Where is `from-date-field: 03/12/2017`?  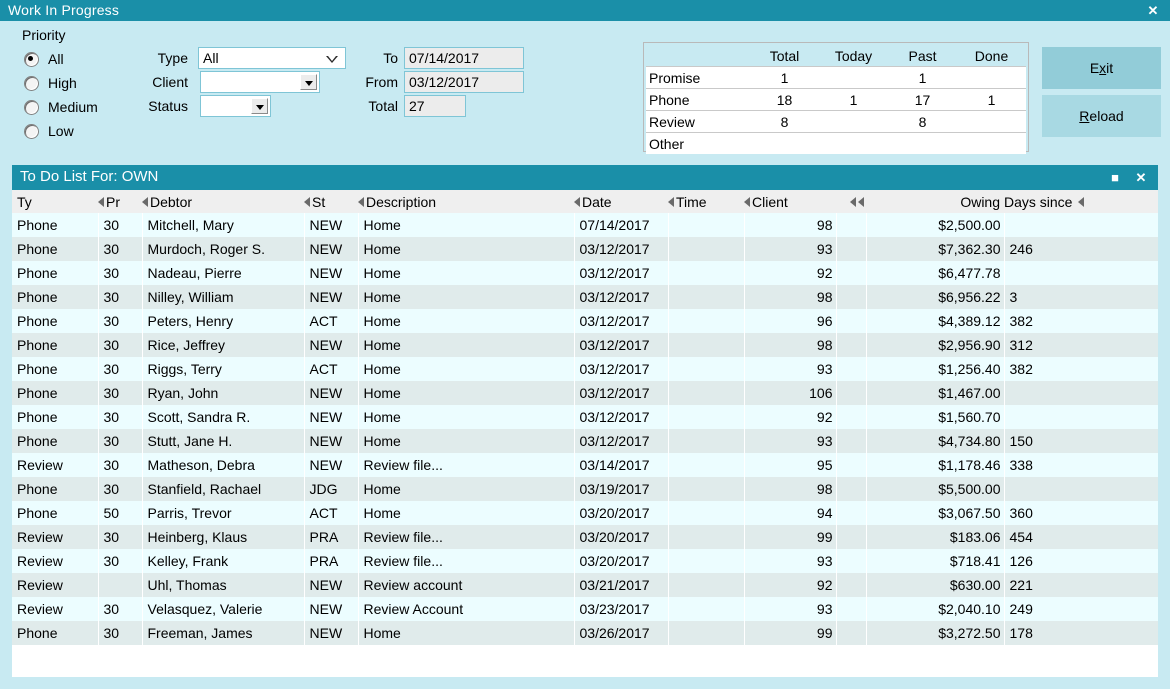 from-date-field: 03/12/2017 is located at coordinates (464, 82).